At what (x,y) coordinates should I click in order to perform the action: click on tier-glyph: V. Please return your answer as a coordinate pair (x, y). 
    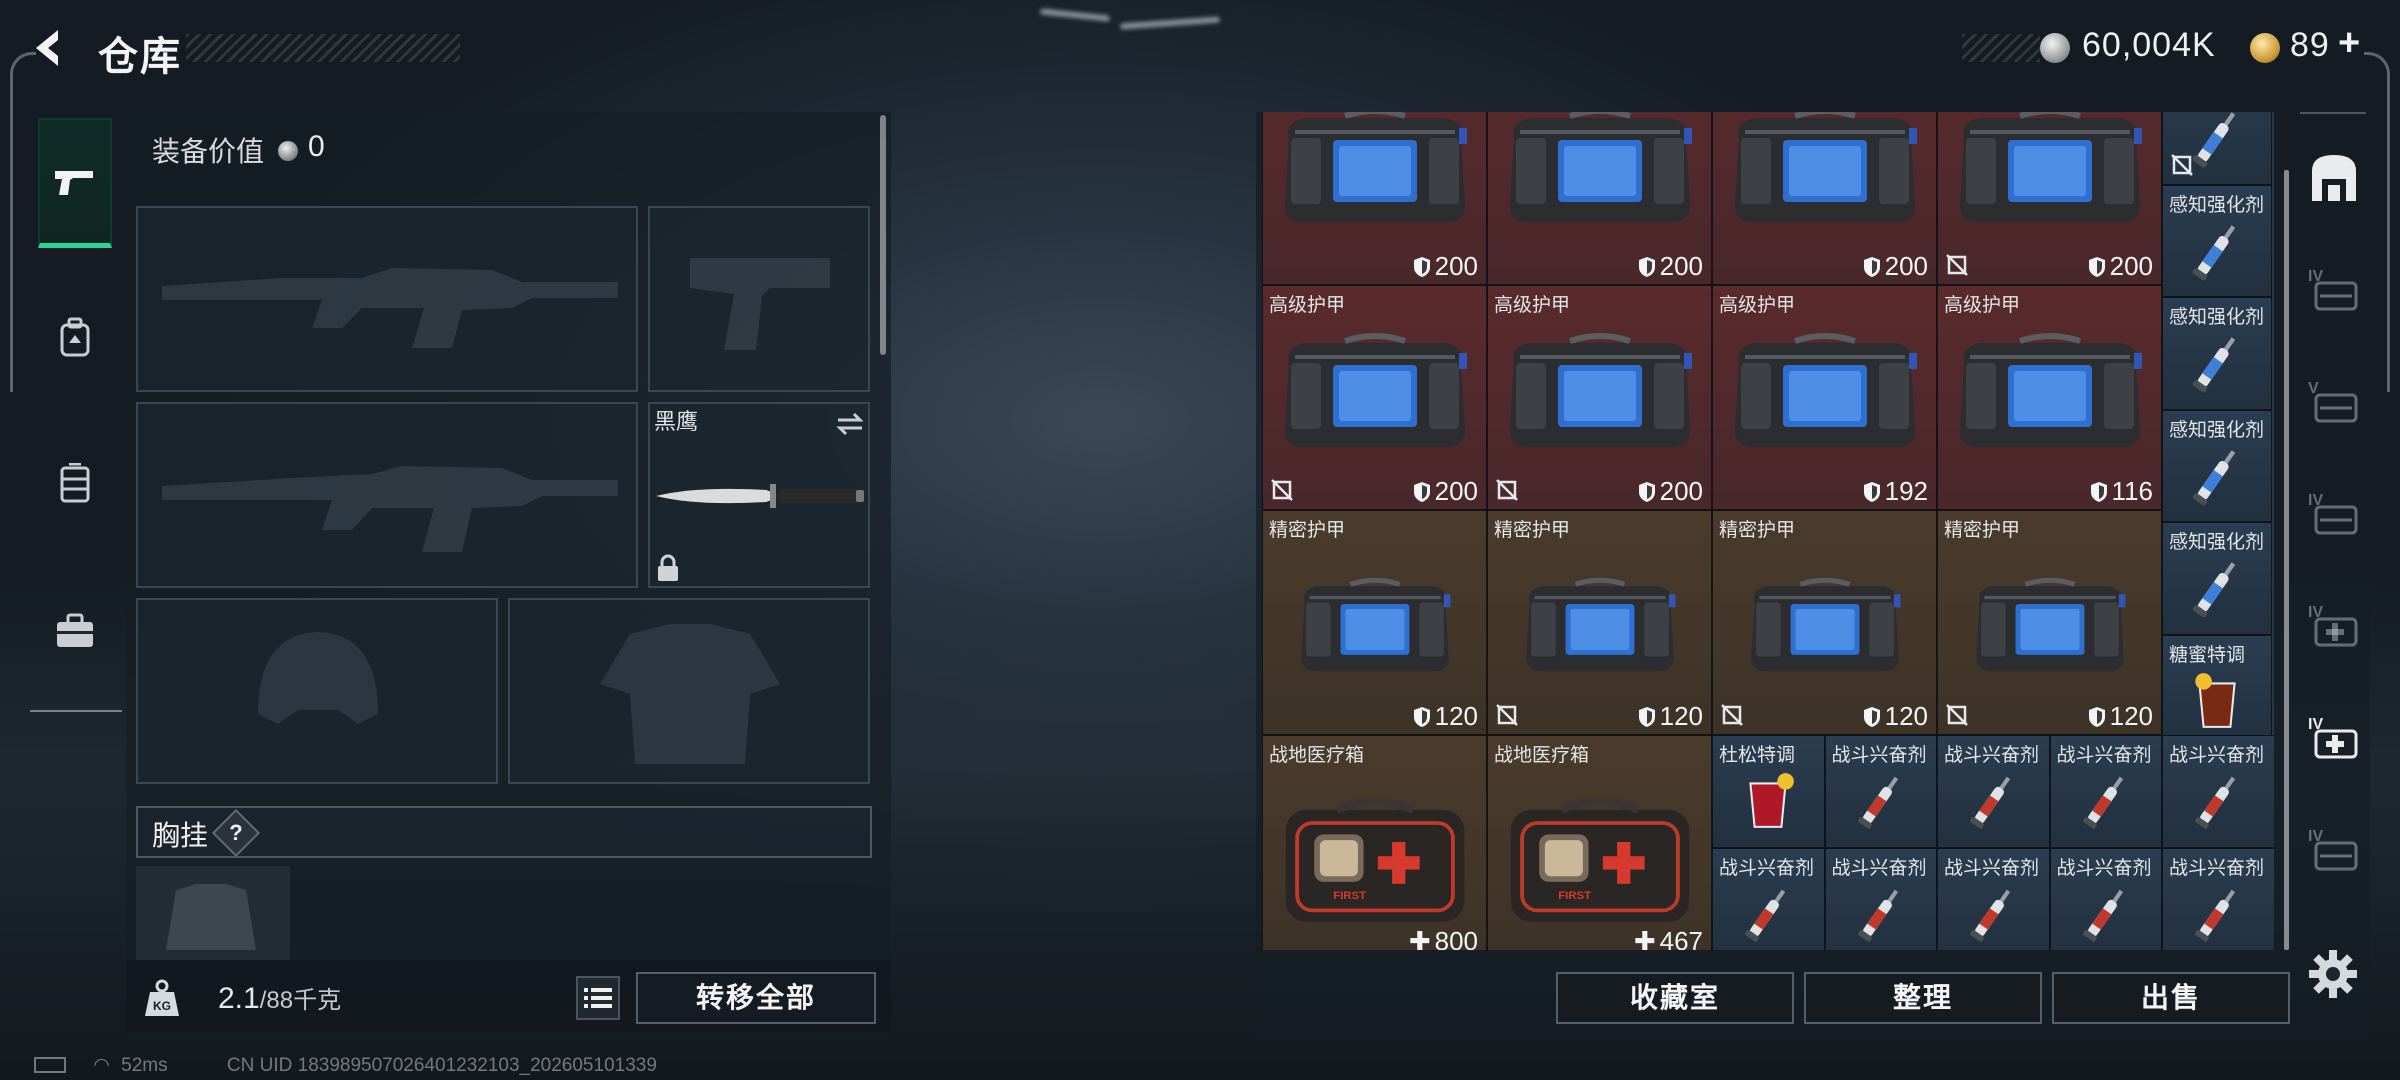
    Looking at the image, I should click on (2333, 401).